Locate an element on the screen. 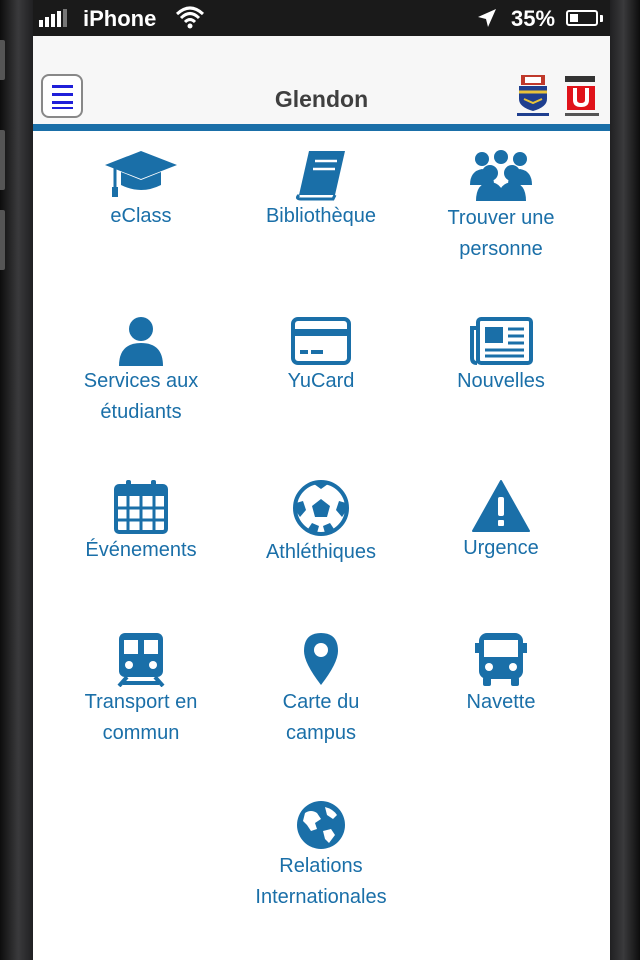 The image size is (640, 960). tile-services-aux-etudiants: Services aux étudiants is located at coordinates (141, 372).